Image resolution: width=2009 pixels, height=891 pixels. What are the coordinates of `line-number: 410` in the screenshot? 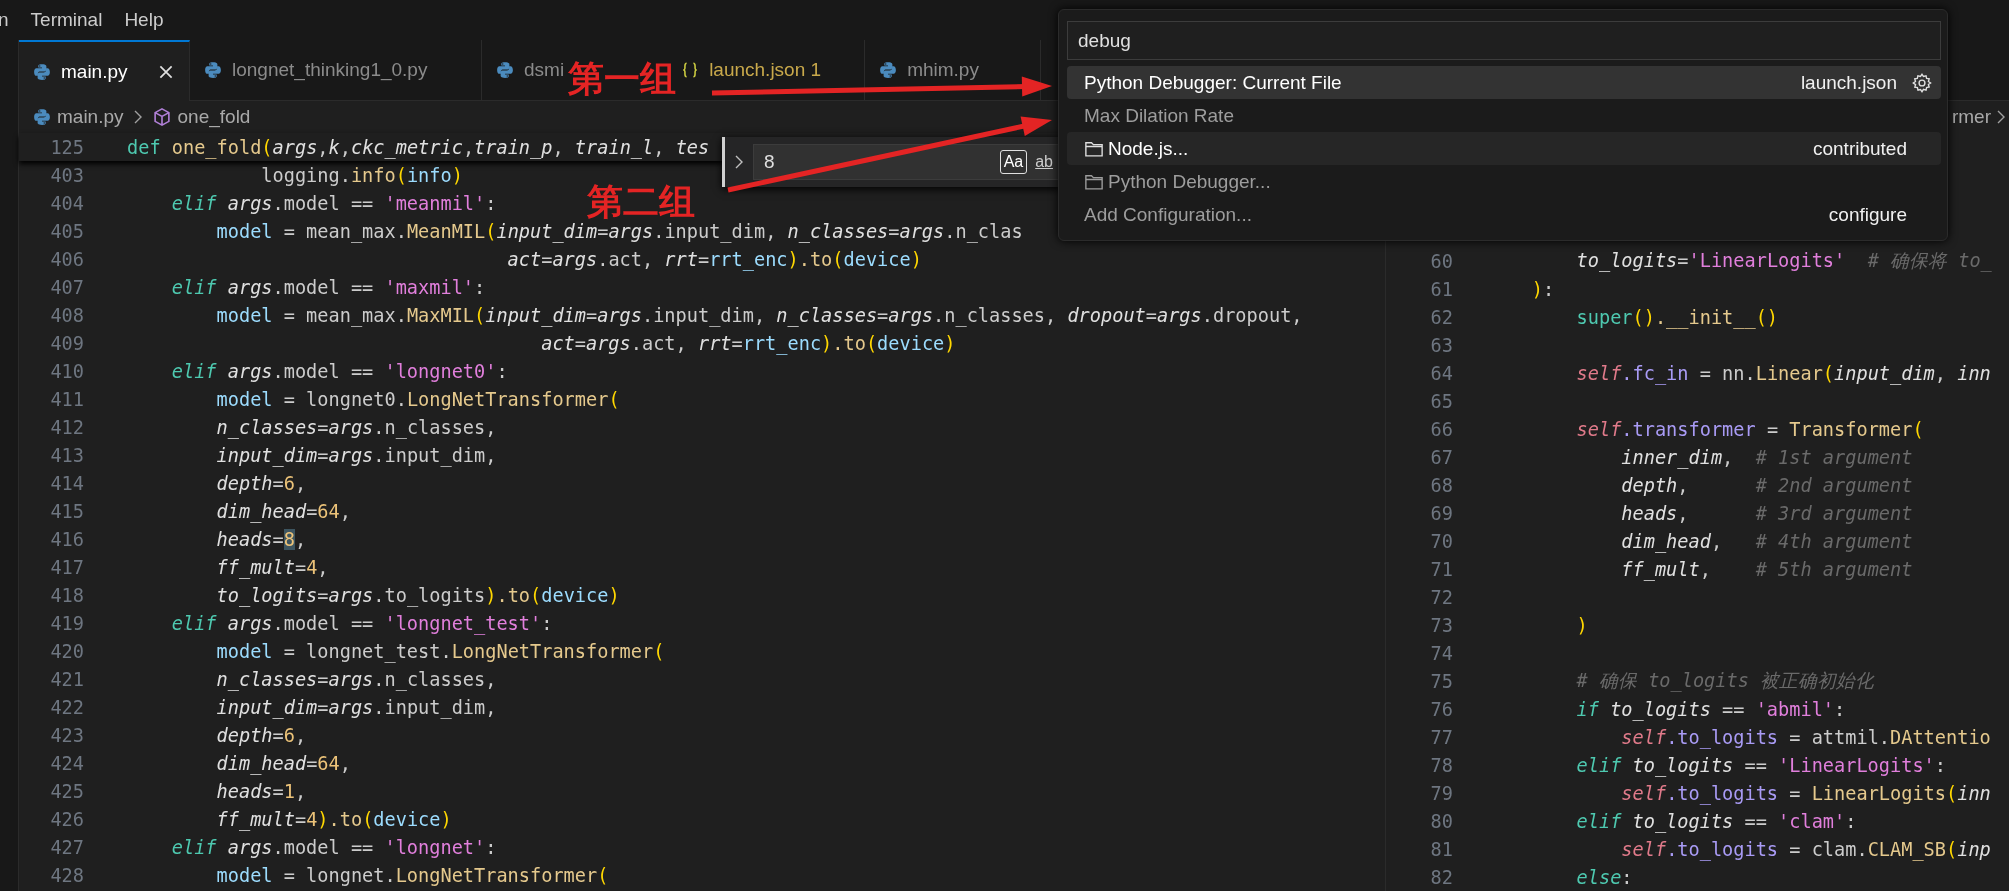 It's located at (66, 371).